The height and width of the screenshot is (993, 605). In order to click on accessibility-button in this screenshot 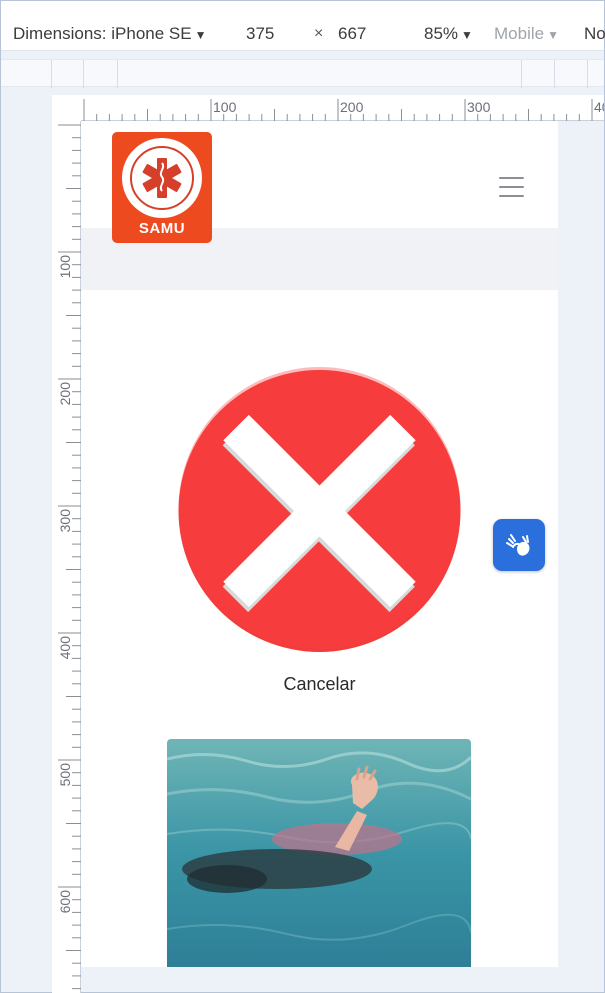, I will do `click(519, 545)`.